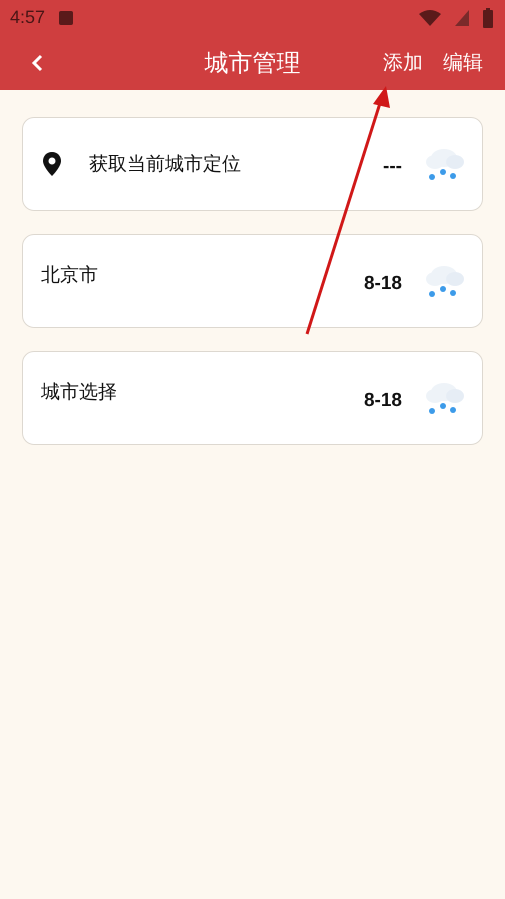  I want to click on city-name: 城市选择, so click(79, 392).